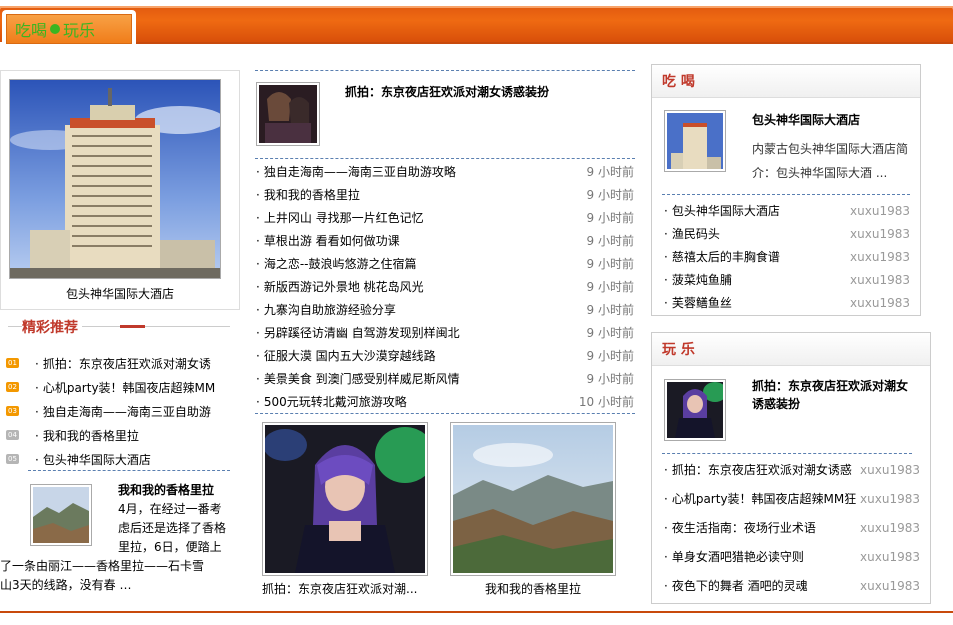  I want to click on news-title: 独自走海南——海南三亚自助游攻略, so click(356, 171).